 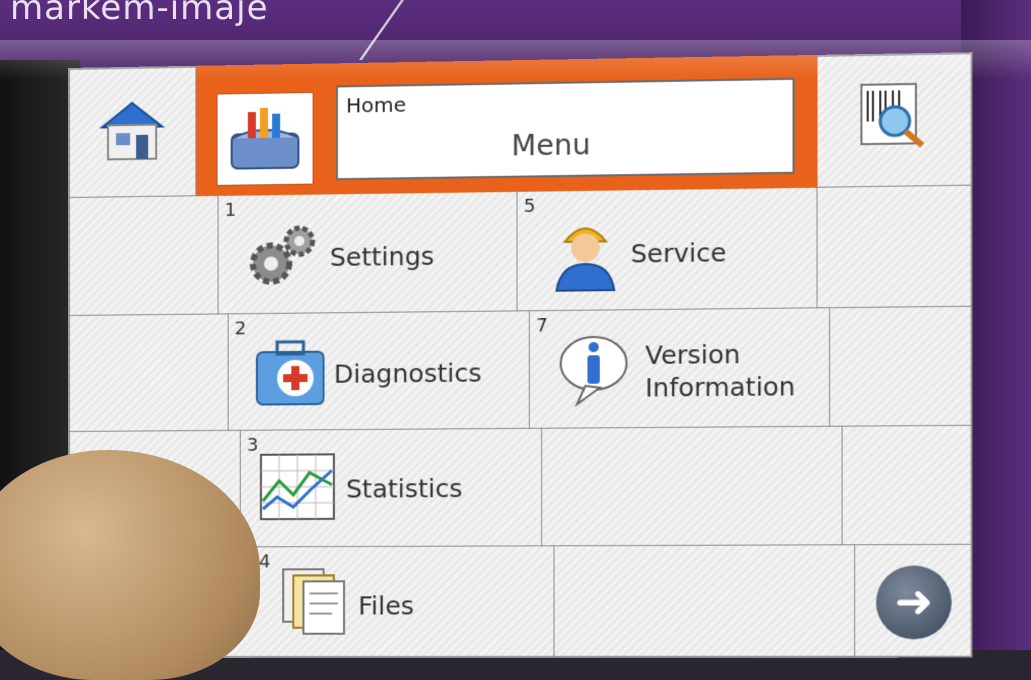 I want to click on home-button, so click(x=132, y=132).